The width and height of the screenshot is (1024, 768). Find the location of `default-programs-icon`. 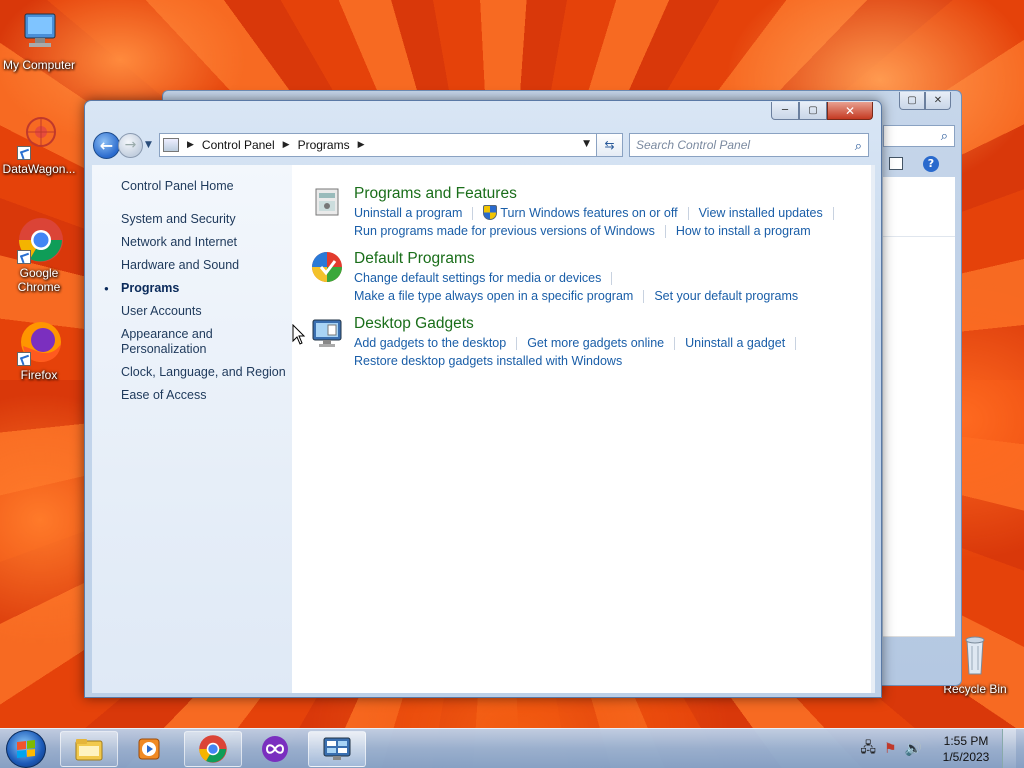

default-programs-icon is located at coordinates (327, 267).